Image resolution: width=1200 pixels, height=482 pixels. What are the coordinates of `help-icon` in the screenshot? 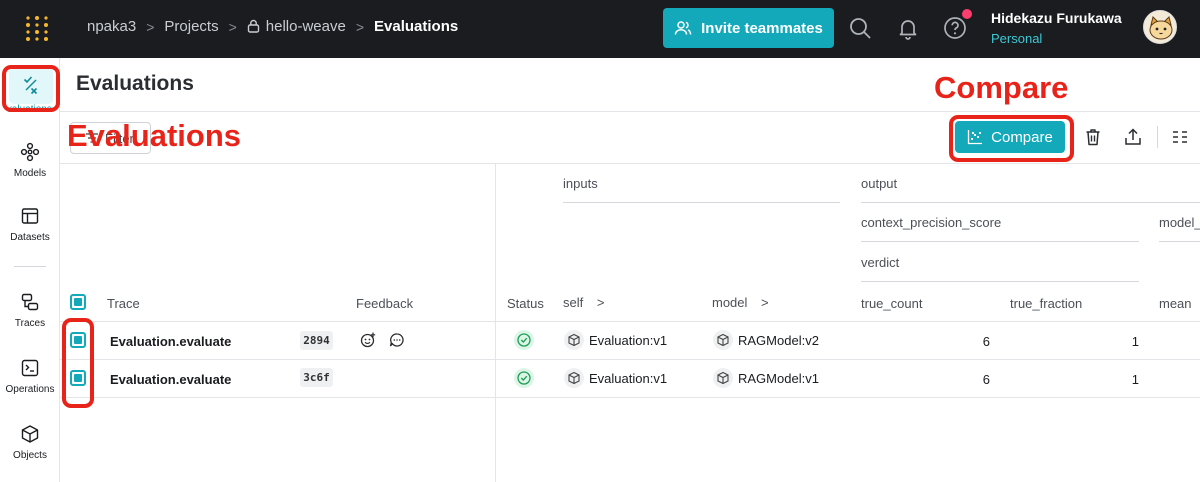 It's located at (955, 28).